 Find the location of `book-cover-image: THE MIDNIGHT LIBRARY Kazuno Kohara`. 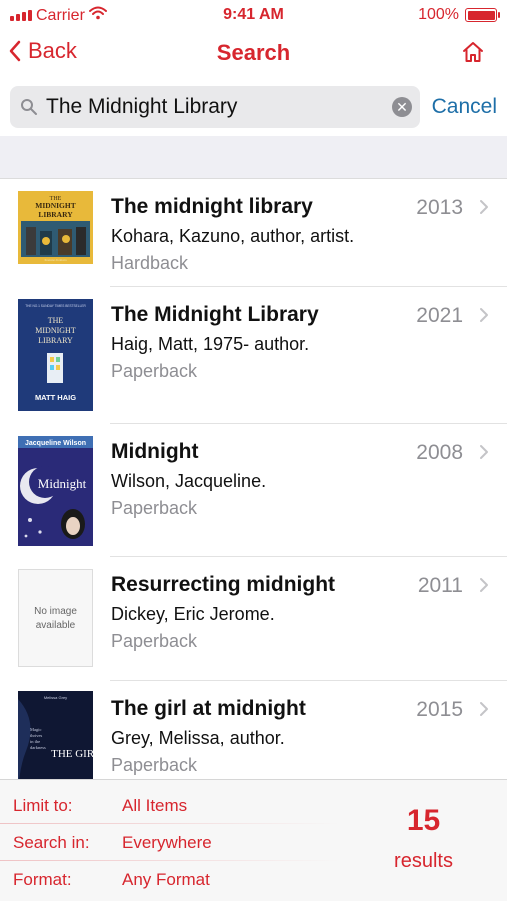

book-cover-image: THE MIDNIGHT LIBRARY Kazuno Kohara is located at coordinates (55, 227).